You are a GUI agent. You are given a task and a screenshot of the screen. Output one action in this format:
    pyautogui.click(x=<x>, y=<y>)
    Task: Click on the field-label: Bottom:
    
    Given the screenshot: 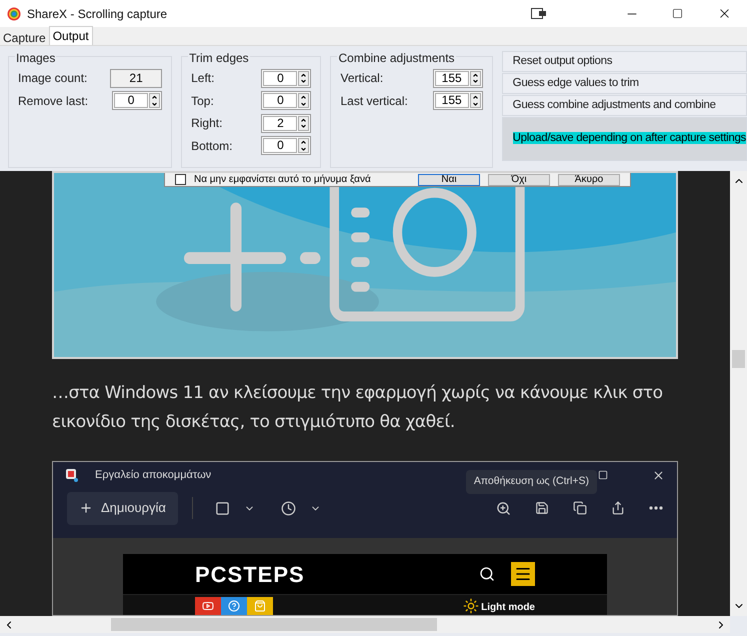 What is the action you would take?
    pyautogui.click(x=211, y=146)
    